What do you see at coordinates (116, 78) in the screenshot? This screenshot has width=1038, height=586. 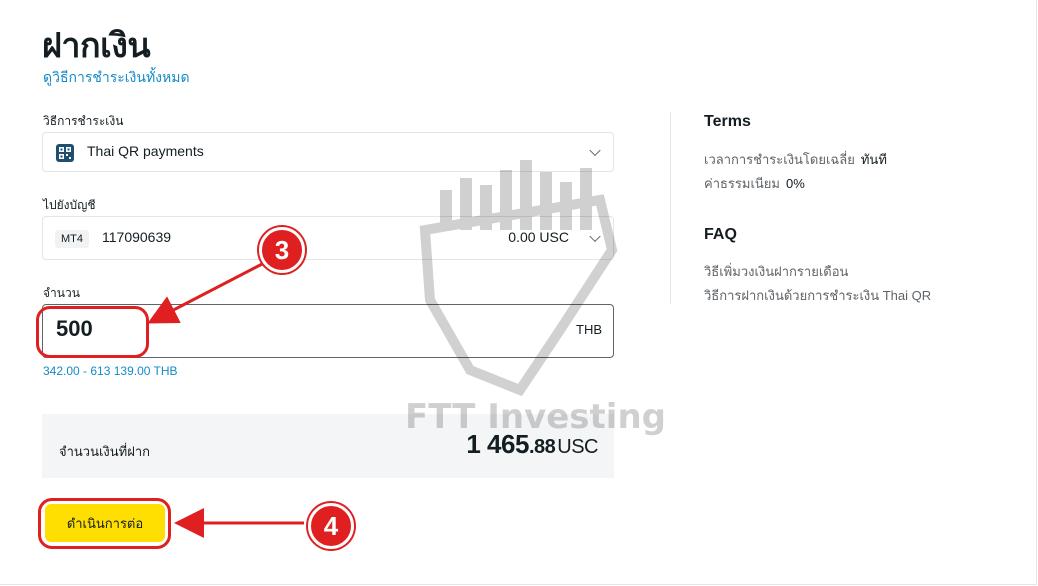 I see `all-payment-methods-link: ดูวิธีการชำระเงินทั้งหมด` at bounding box center [116, 78].